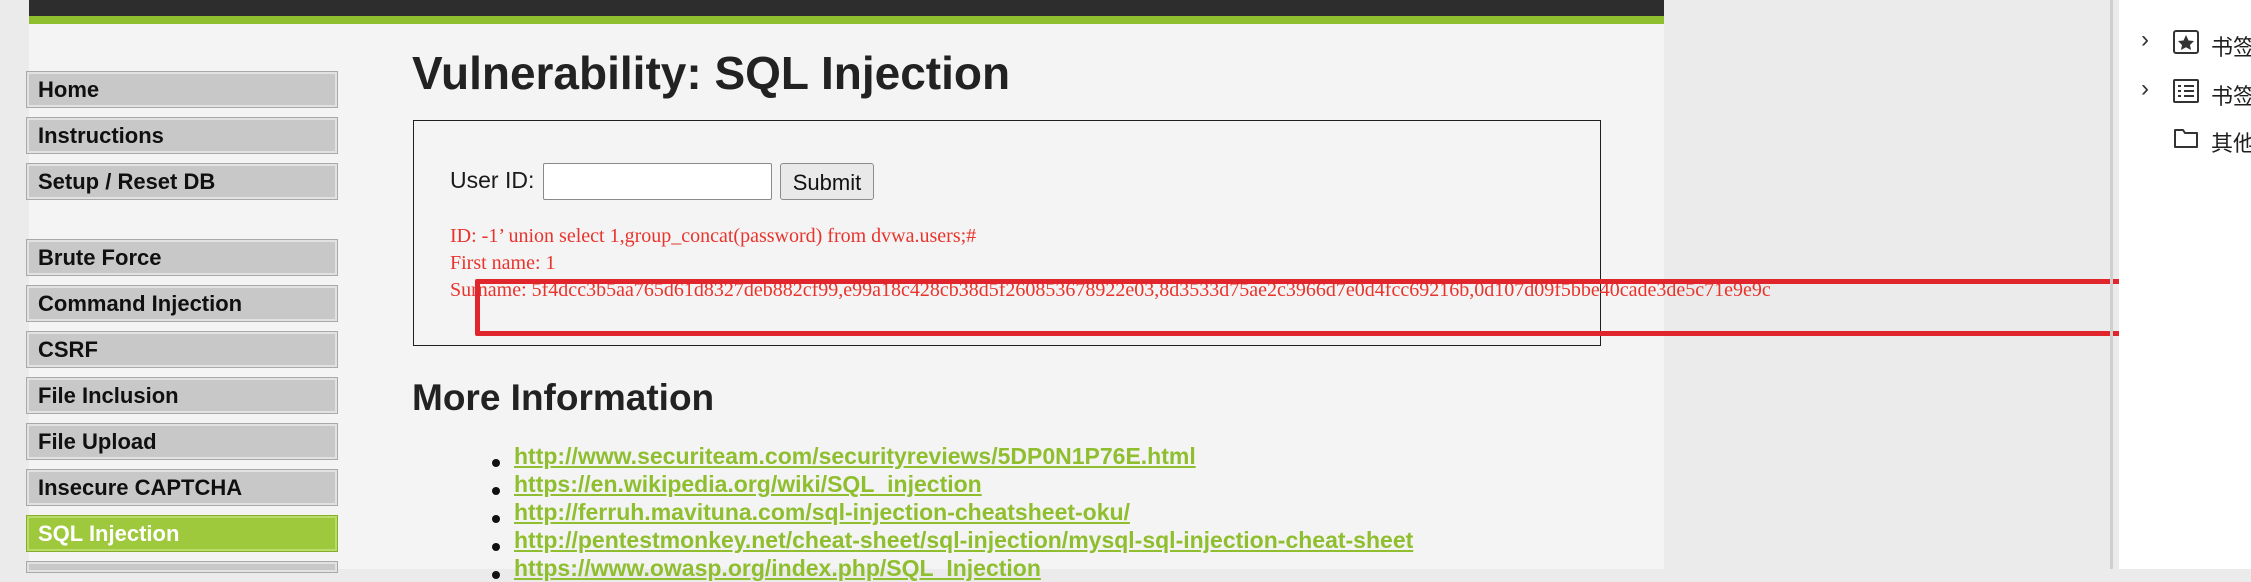 The width and height of the screenshot is (2251, 582). Describe the element at coordinates (2186, 42) in the screenshot. I see `star-bookmark-icon` at that location.